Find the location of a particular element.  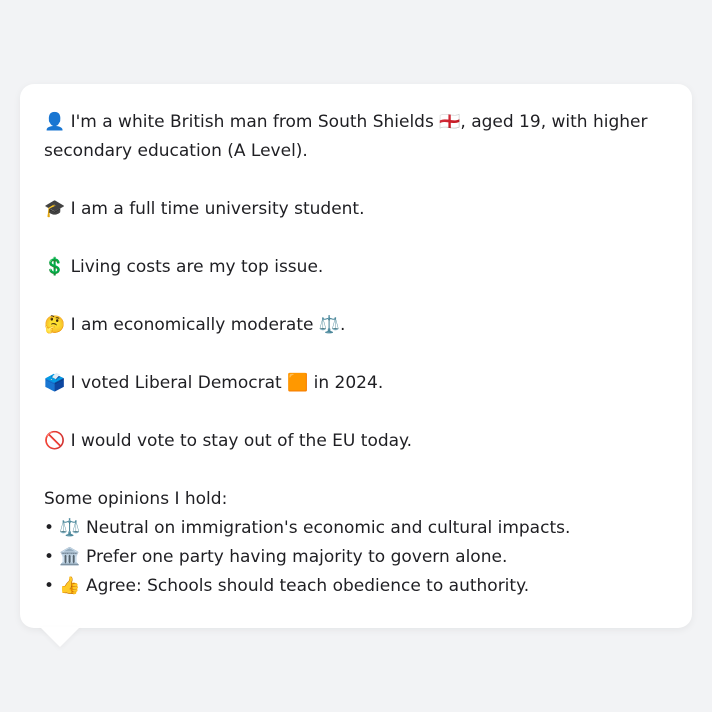

opinions-title: Some opinions I hold: is located at coordinates (136, 499).